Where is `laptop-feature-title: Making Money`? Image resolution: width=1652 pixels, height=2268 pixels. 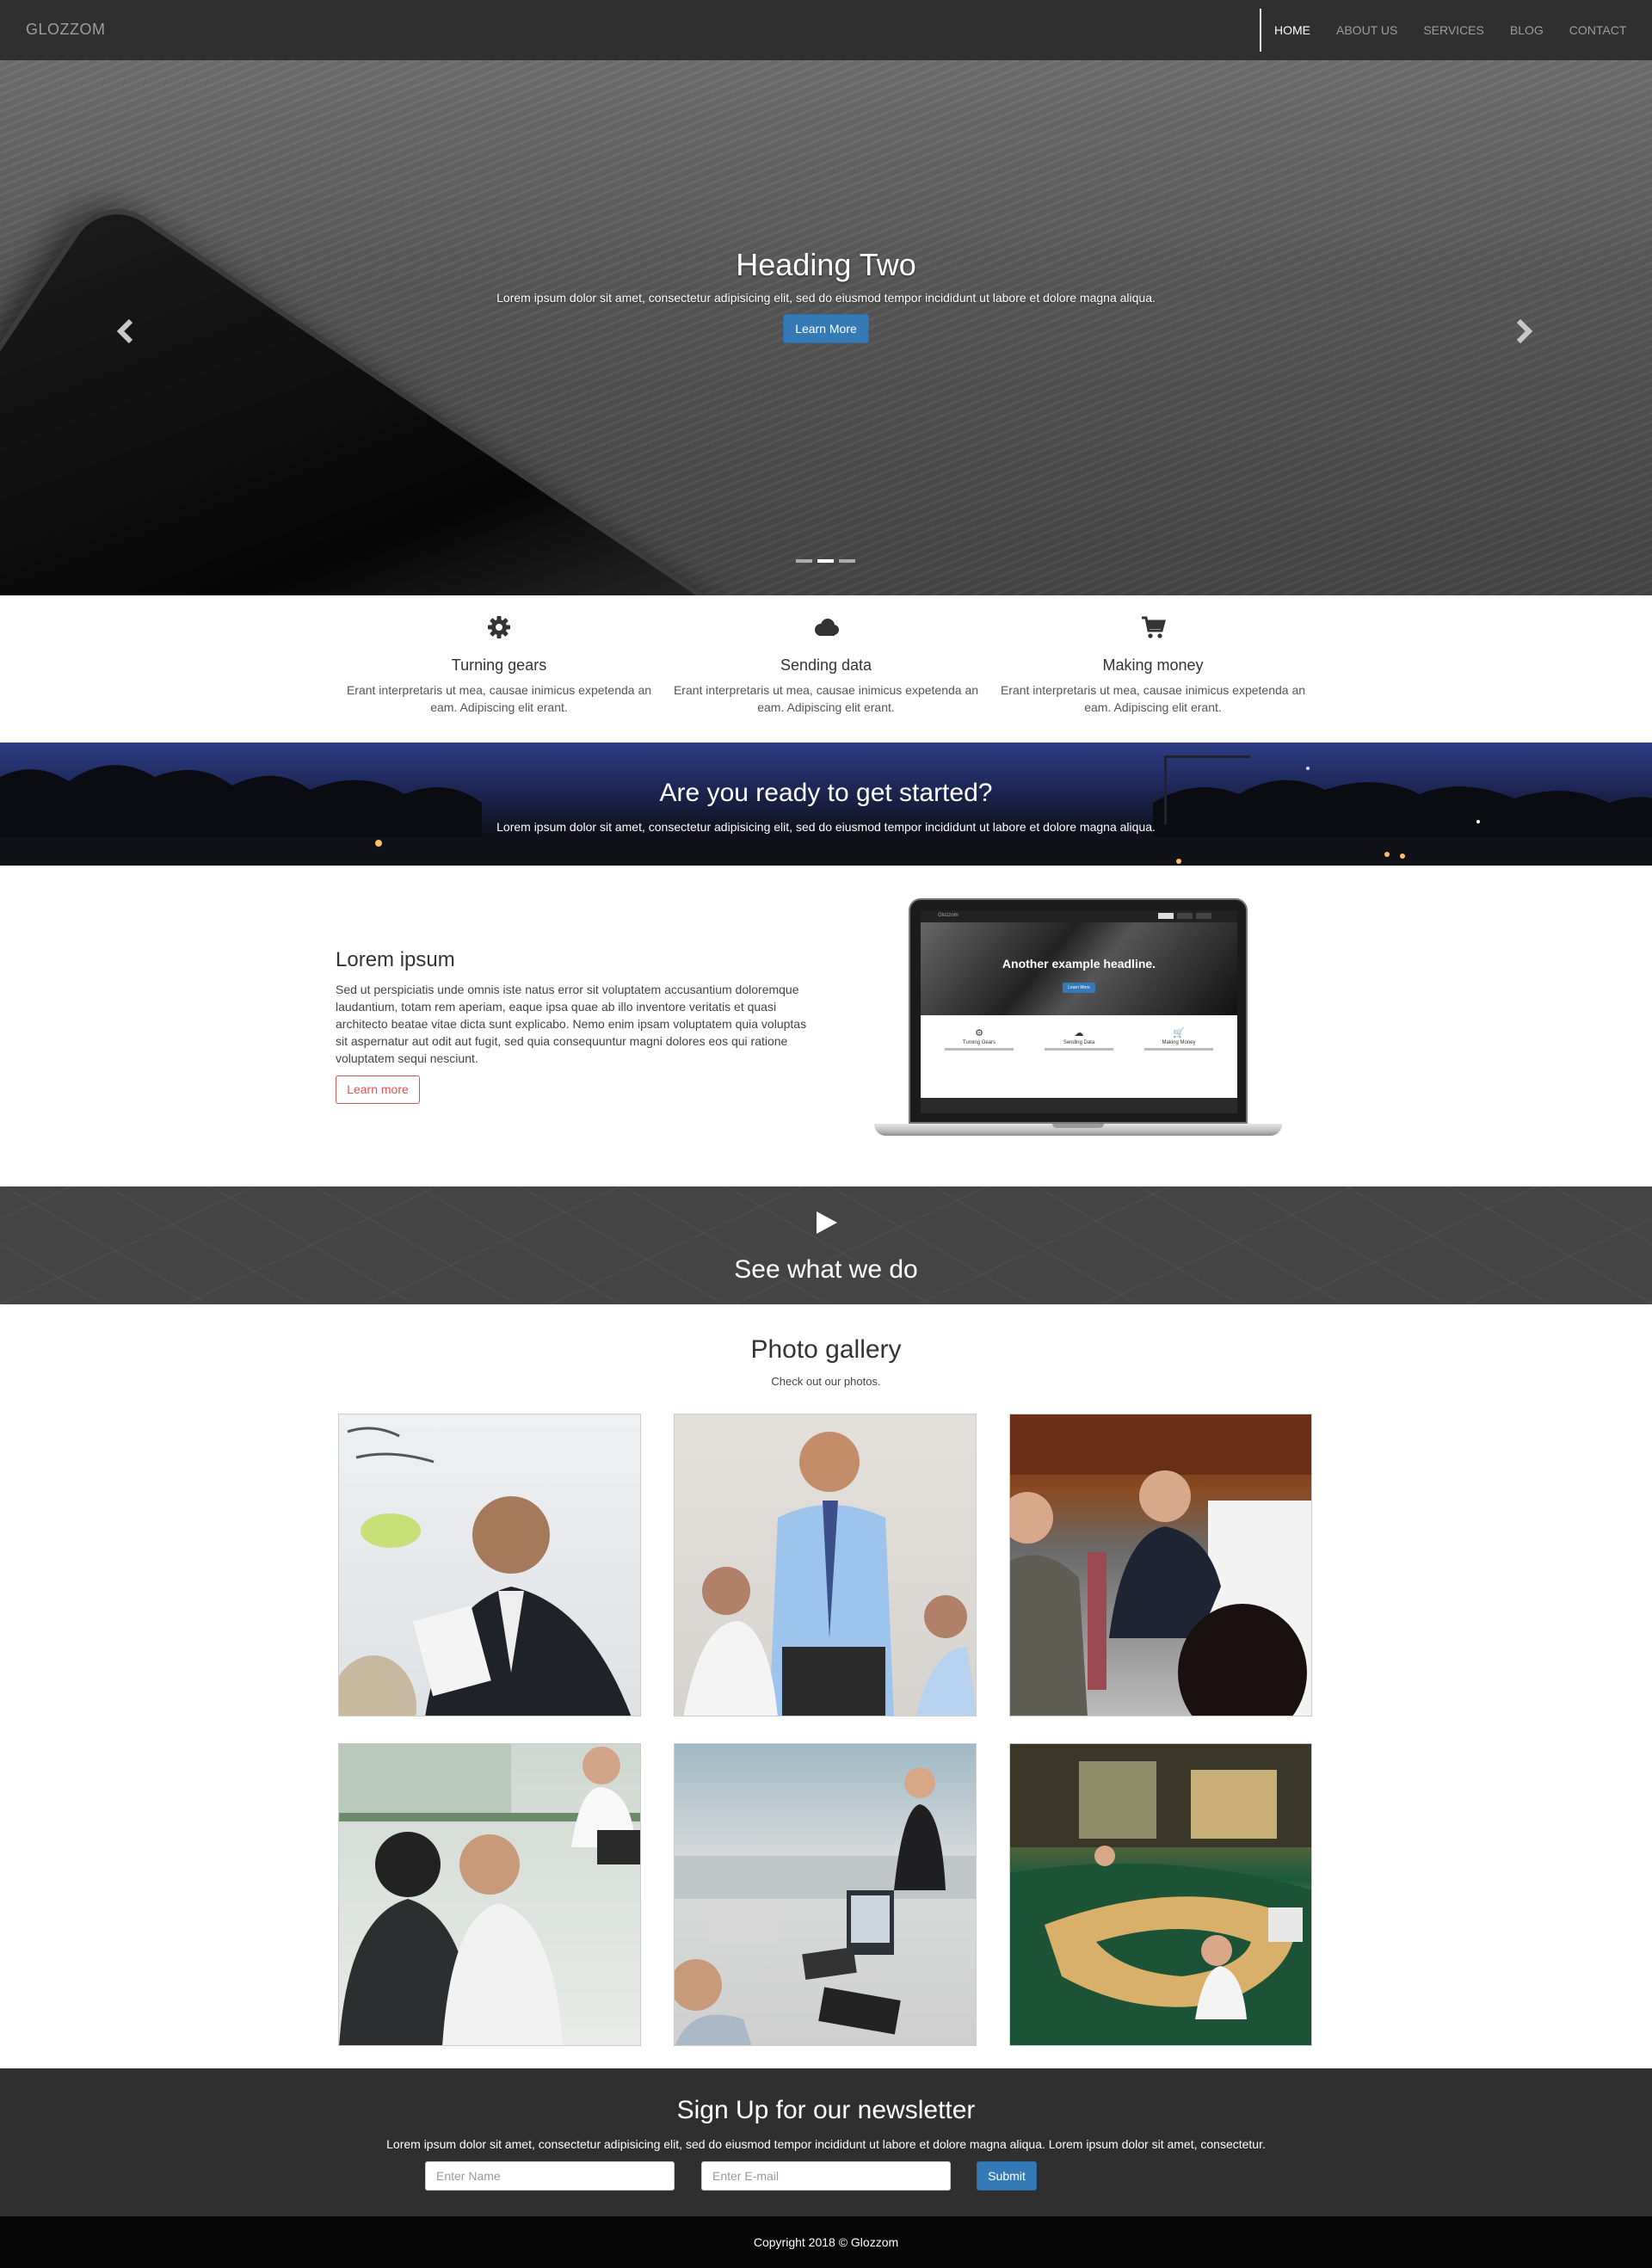 laptop-feature-title: Making Money is located at coordinates (1179, 1042).